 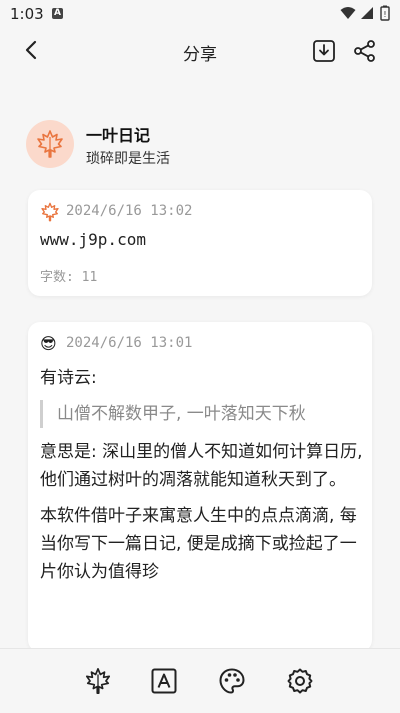 I want to click on battery-icon: !, so click(x=385, y=13).